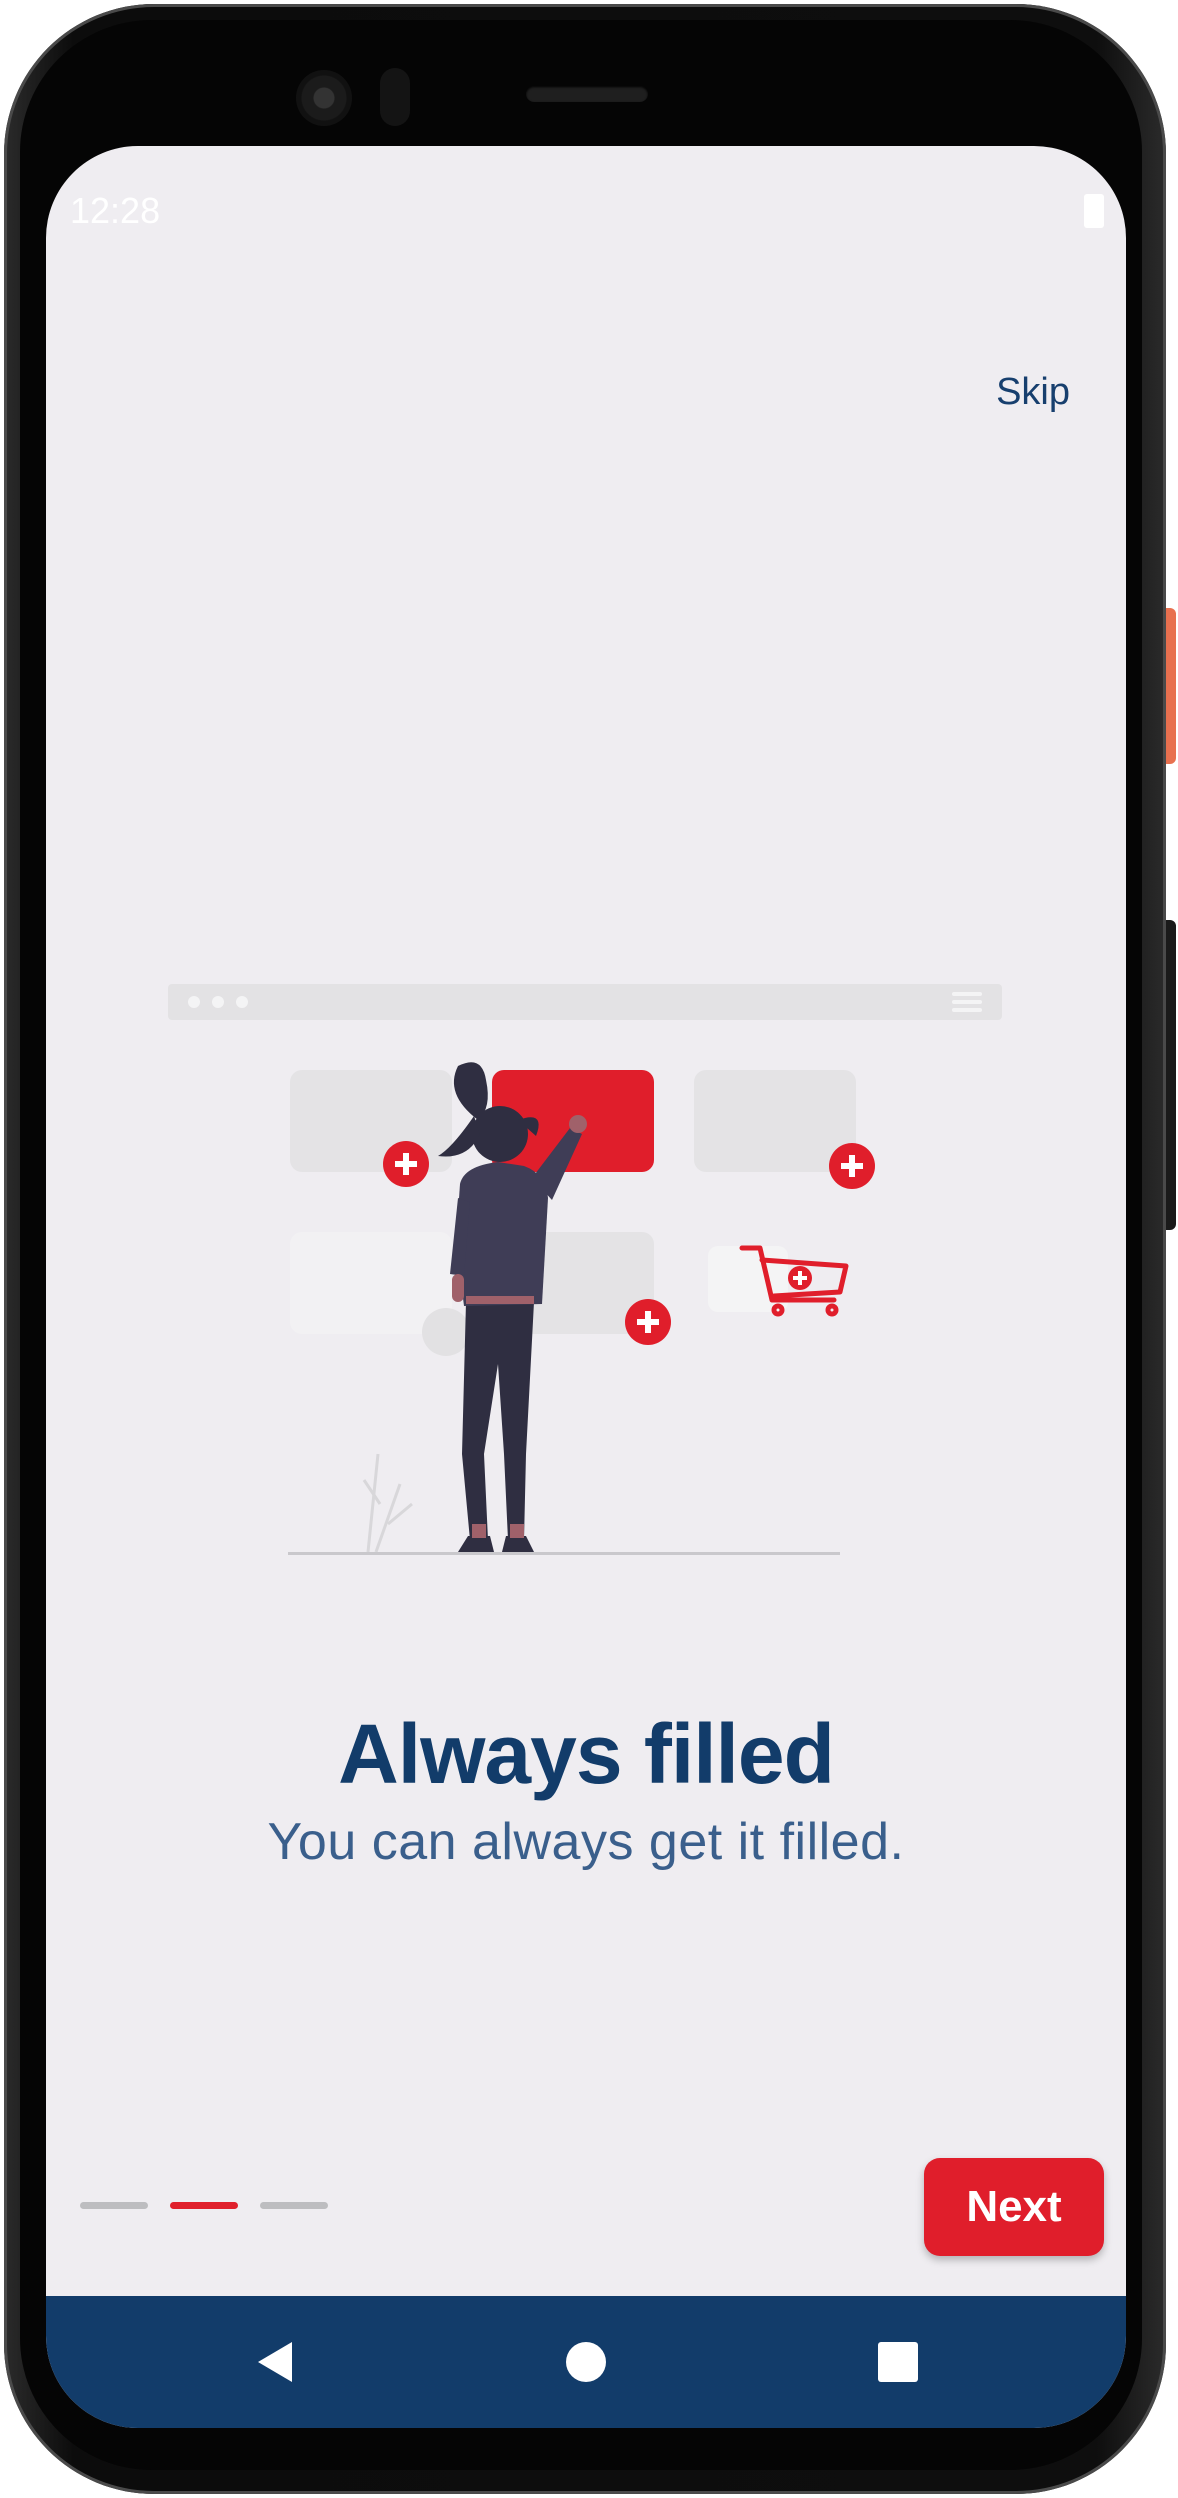 The height and width of the screenshot is (2498, 1178). What do you see at coordinates (395, 97) in the screenshot?
I see `proximity-sensor` at bounding box center [395, 97].